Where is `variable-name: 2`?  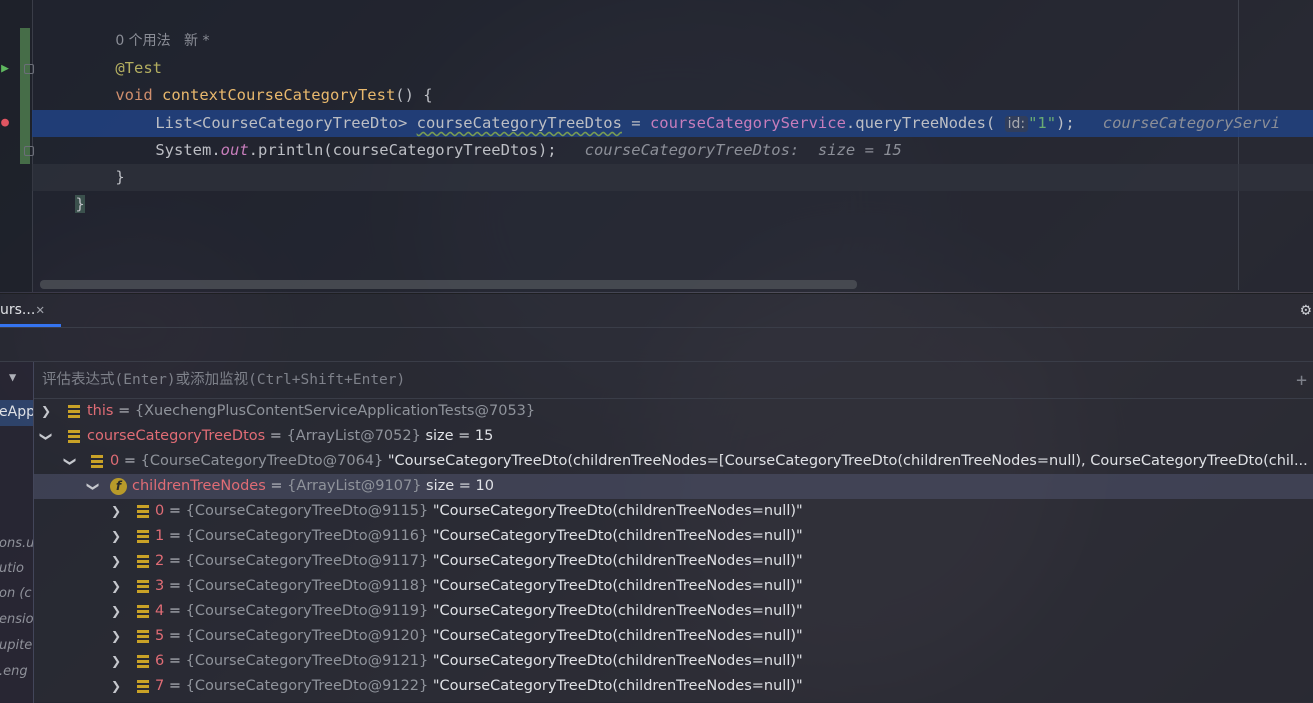
variable-name: 2 is located at coordinates (160, 561).